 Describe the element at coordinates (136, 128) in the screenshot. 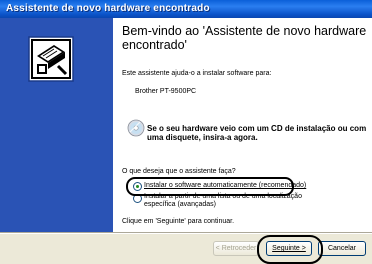

I see `cd-icon` at that location.